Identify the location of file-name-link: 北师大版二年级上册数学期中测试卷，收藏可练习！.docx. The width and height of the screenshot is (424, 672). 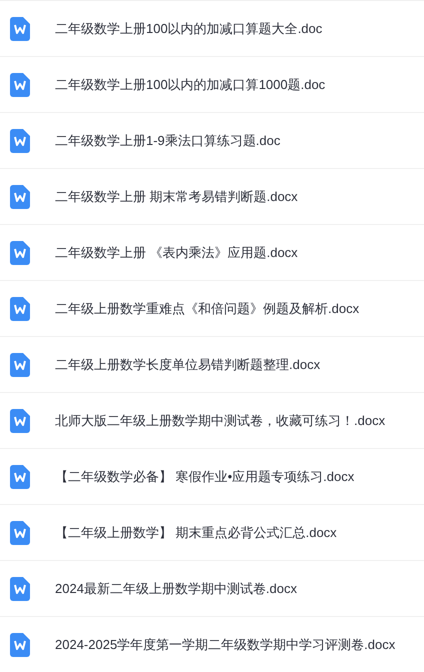
(220, 420).